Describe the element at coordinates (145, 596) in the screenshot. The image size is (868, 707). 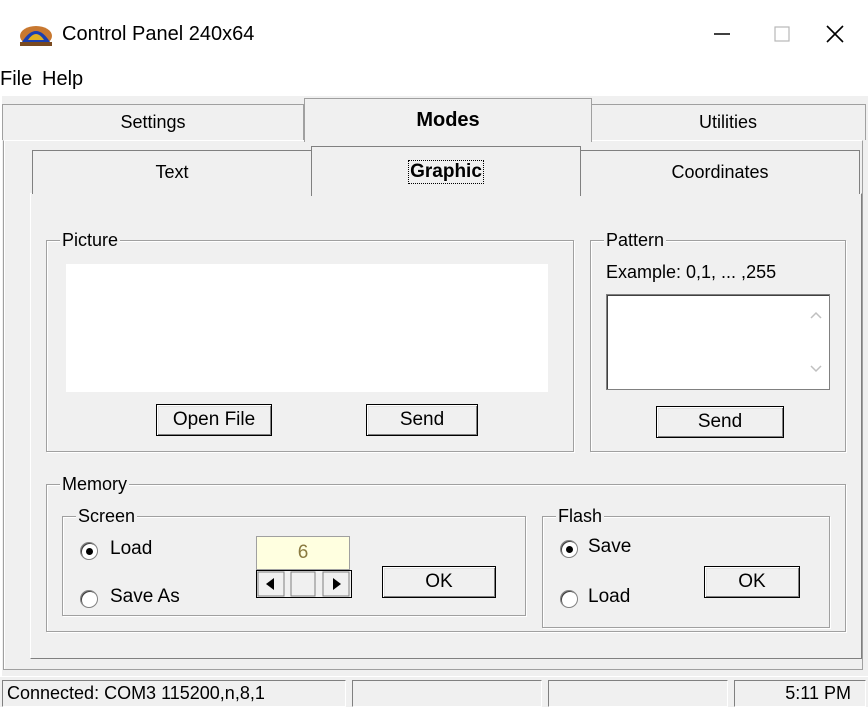
I see `screen-save-as-label: Save As` at that location.